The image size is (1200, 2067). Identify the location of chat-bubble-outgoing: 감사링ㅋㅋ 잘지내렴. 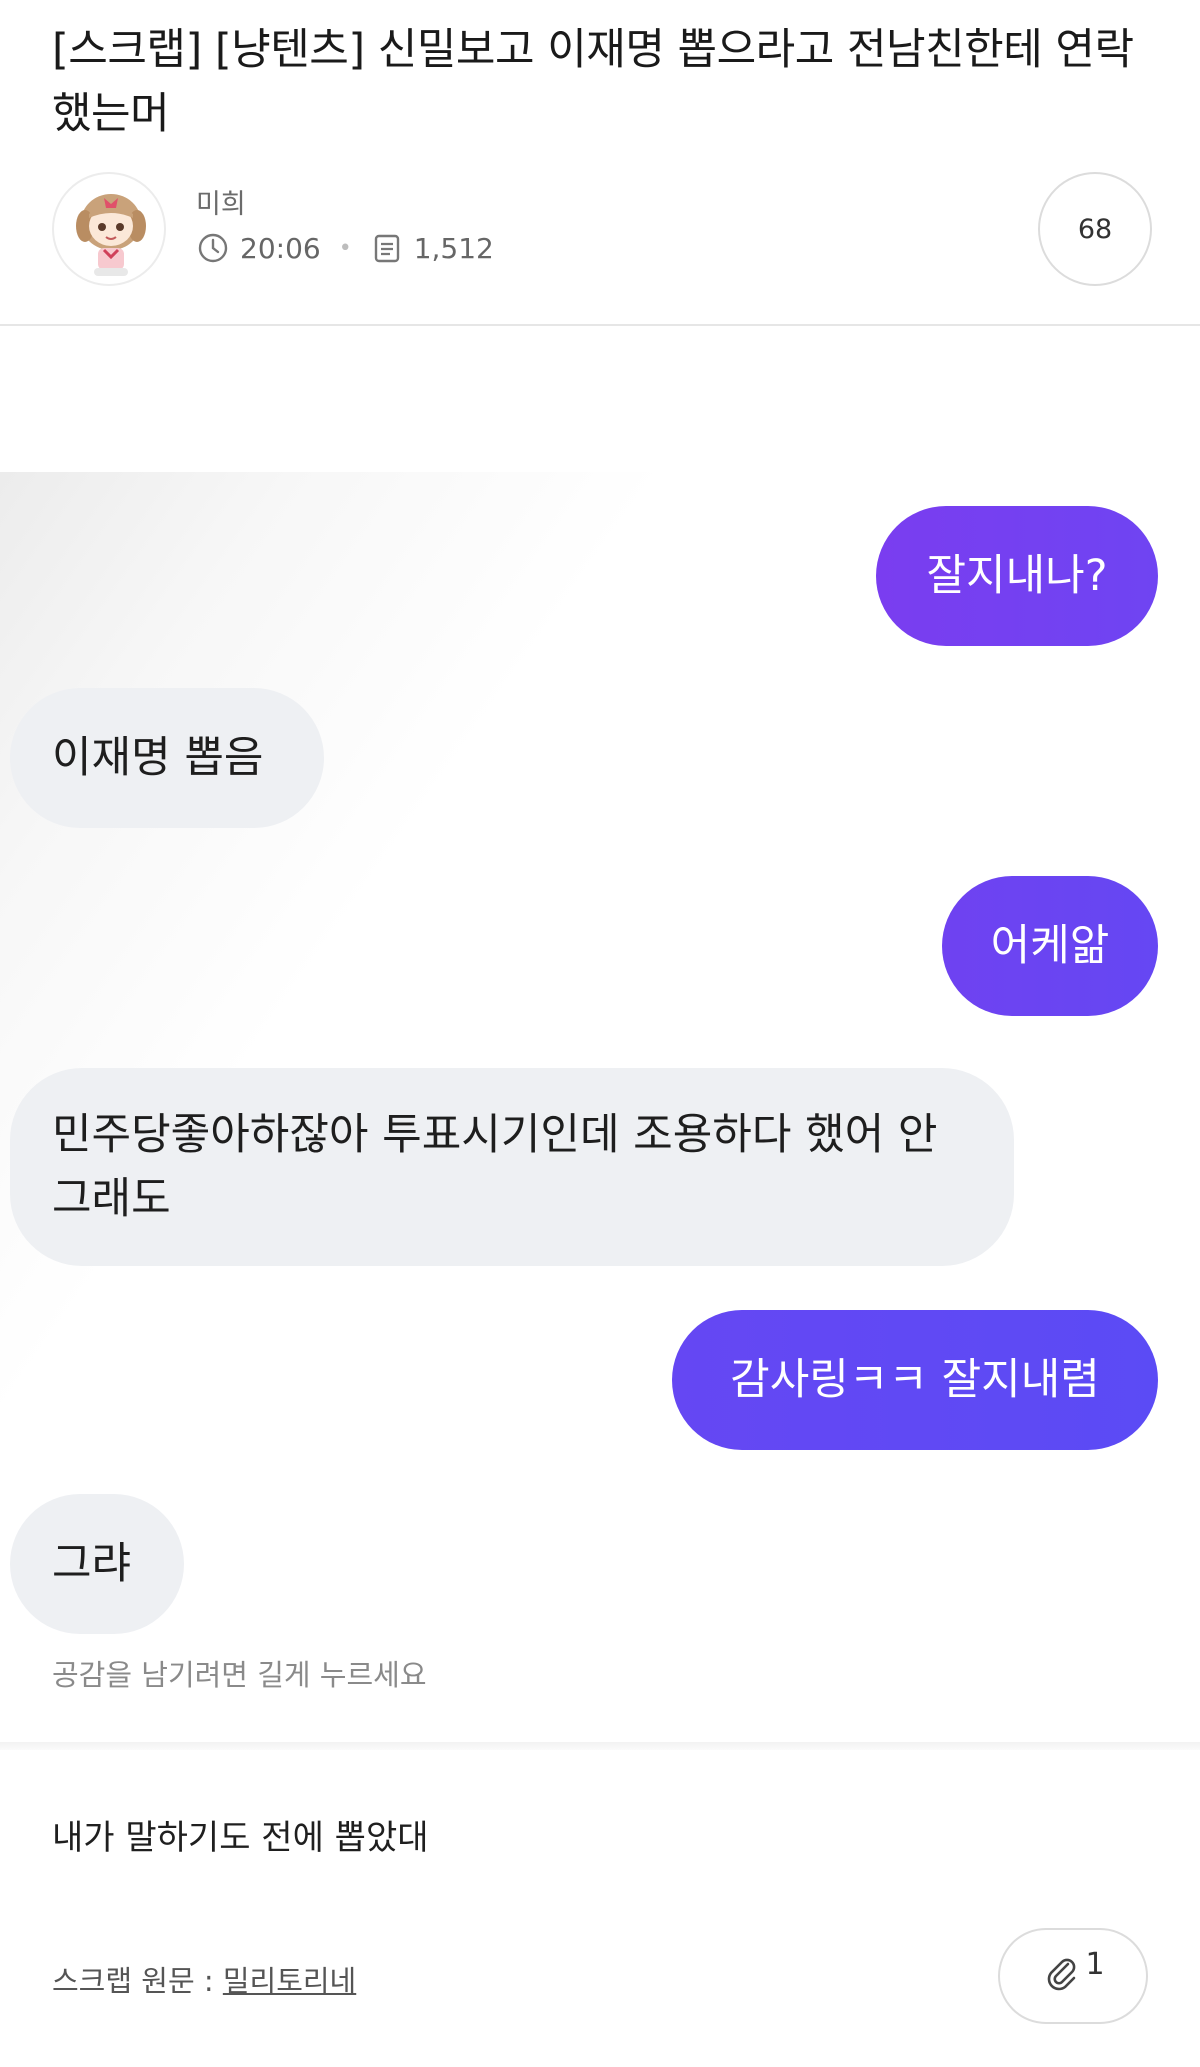
(915, 1380).